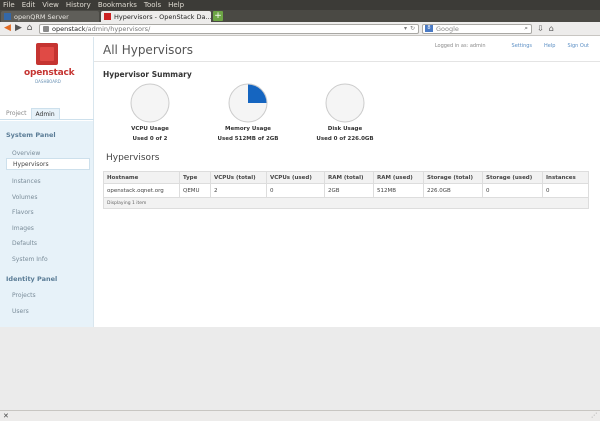 The width and height of the screenshot is (600, 421). Describe the element at coordinates (453, 177) in the screenshot. I see `col-storage-total: Storage (total)` at that location.